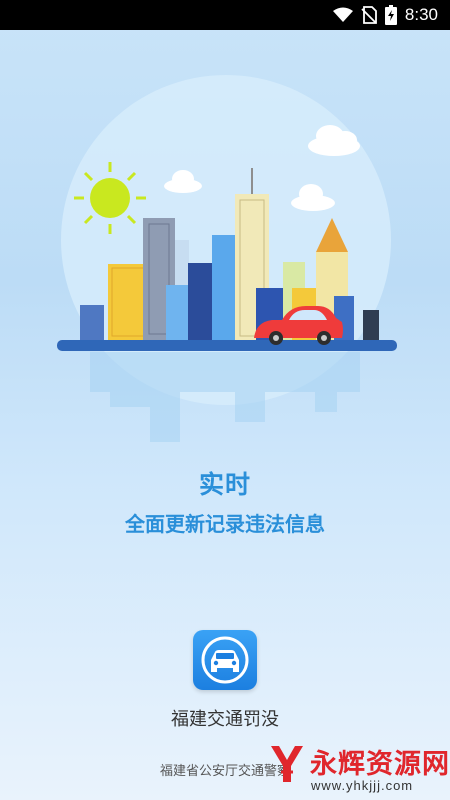  Describe the element at coordinates (342, 15) in the screenshot. I see `wifi-icon` at that location.